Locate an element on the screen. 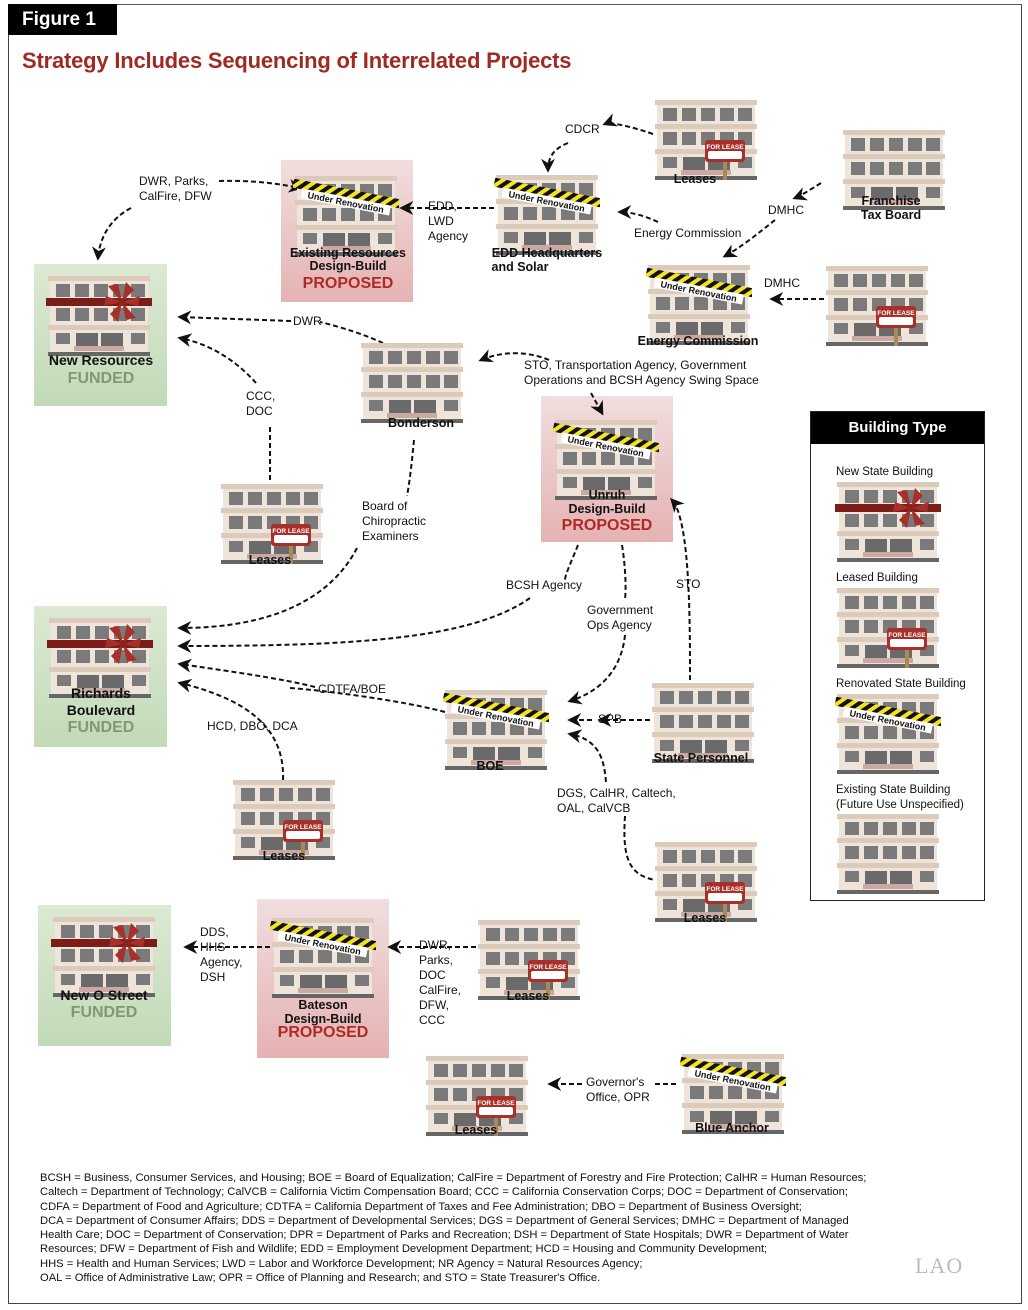 The width and height of the screenshot is (1028, 1310). unruh-label-1: Unruh is located at coordinates (607, 495).